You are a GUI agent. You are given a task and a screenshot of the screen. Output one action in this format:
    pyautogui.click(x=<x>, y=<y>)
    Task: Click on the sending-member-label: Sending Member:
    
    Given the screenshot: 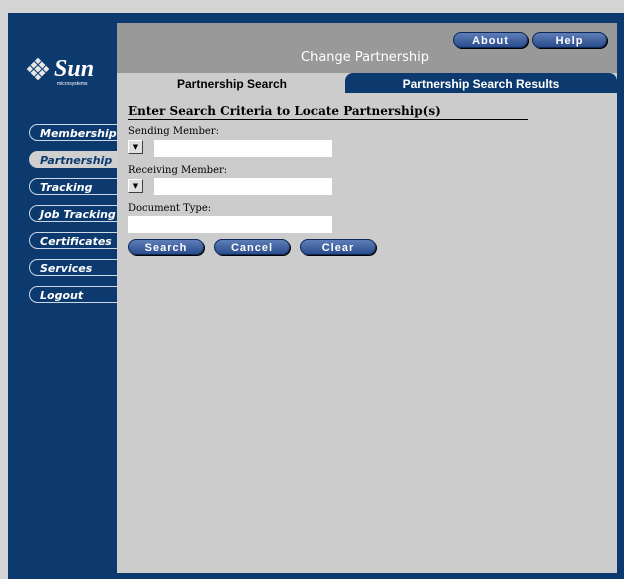 What is the action you would take?
    pyautogui.click(x=173, y=131)
    